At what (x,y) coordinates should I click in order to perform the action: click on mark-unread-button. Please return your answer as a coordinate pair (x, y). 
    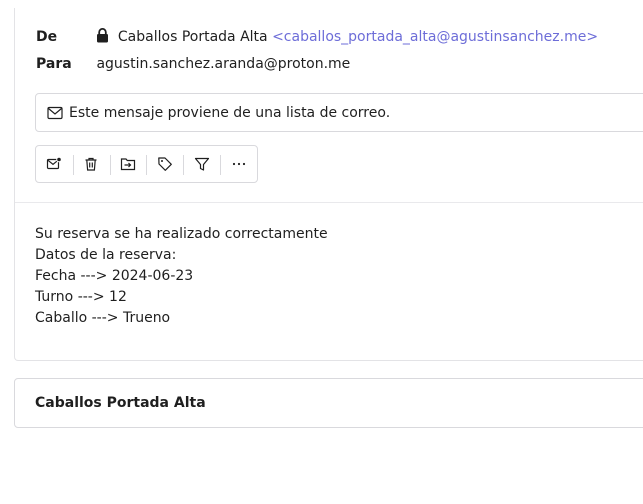
    Looking at the image, I should click on (54, 164).